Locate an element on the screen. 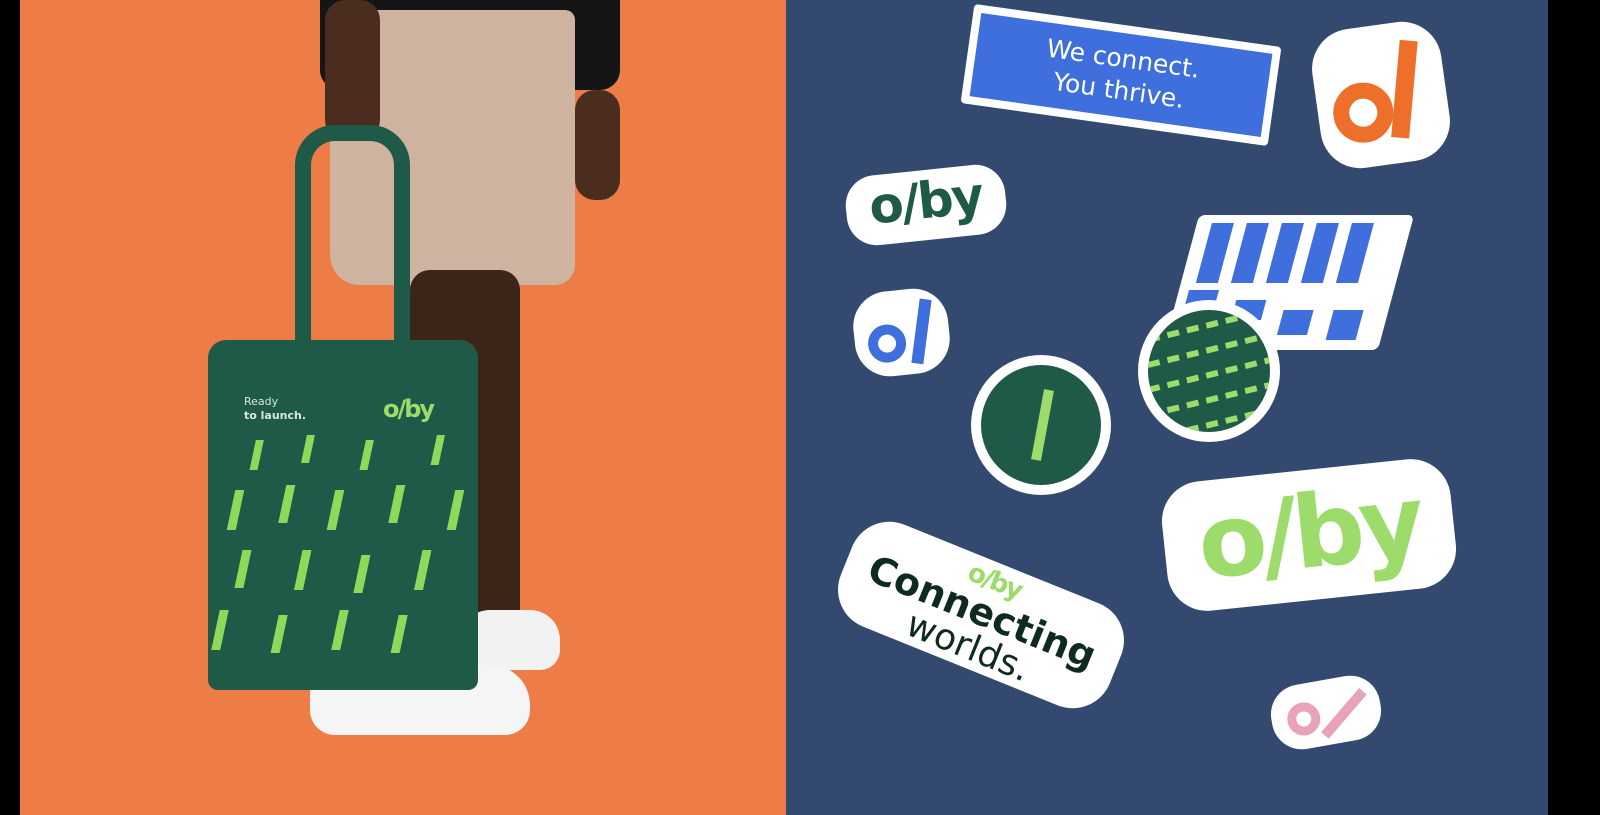 The width and height of the screenshot is (1600, 815). slash-circle-icon is located at coordinates (1041, 425).